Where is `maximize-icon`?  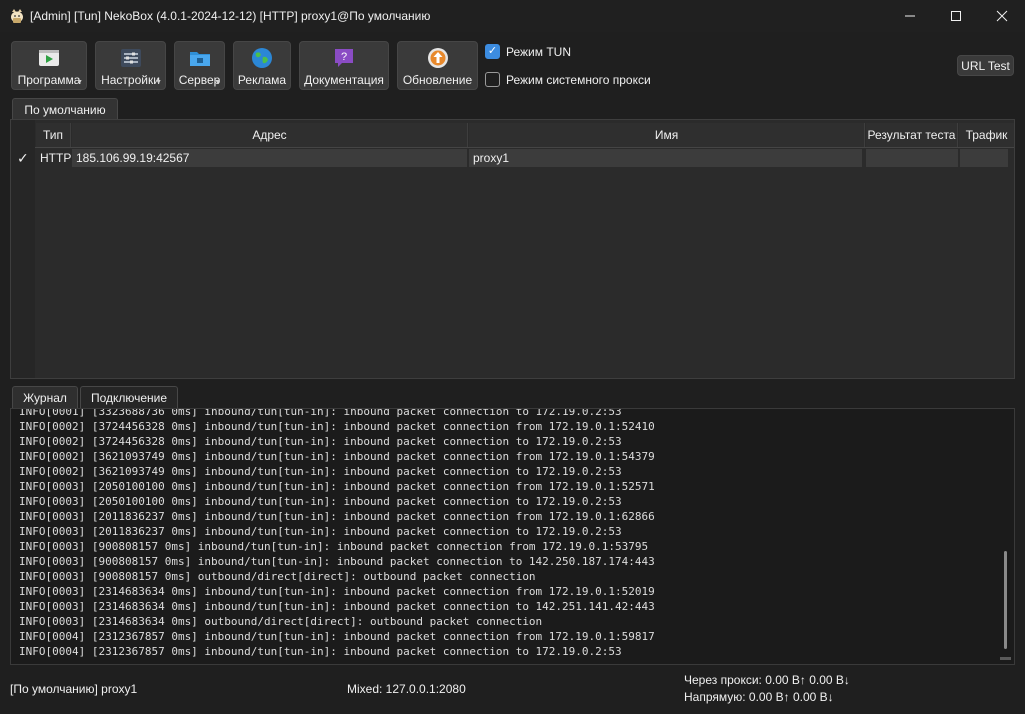 maximize-icon is located at coordinates (956, 16).